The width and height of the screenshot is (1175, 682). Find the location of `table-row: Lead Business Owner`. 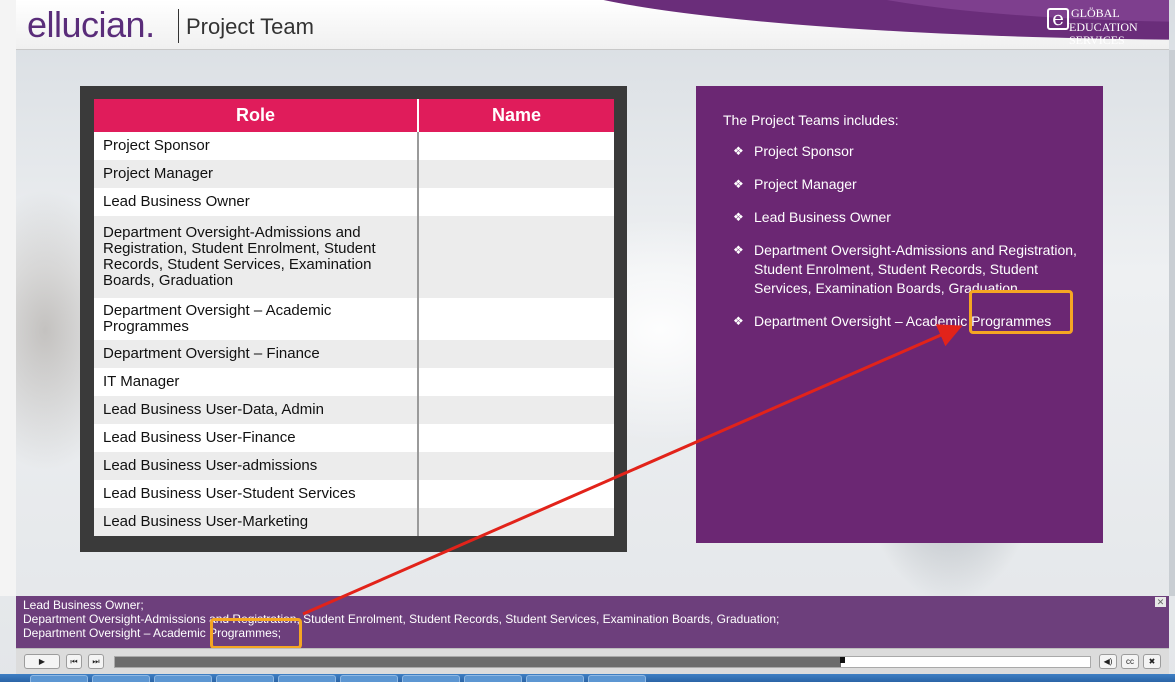

table-row: Lead Business Owner is located at coordinates (354, 202).